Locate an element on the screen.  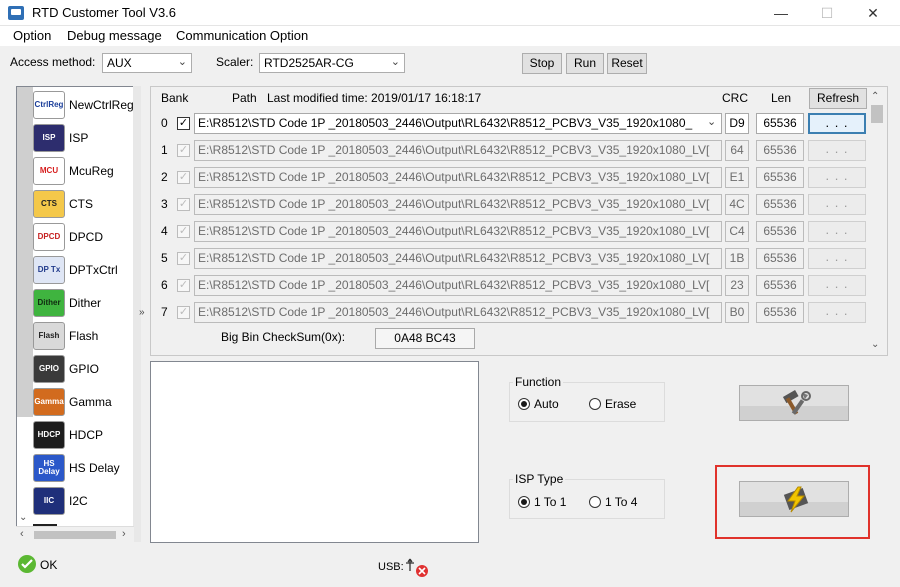
sidebar-item-dpcd: DPCD DPCD is located at coordinates (75, 237).